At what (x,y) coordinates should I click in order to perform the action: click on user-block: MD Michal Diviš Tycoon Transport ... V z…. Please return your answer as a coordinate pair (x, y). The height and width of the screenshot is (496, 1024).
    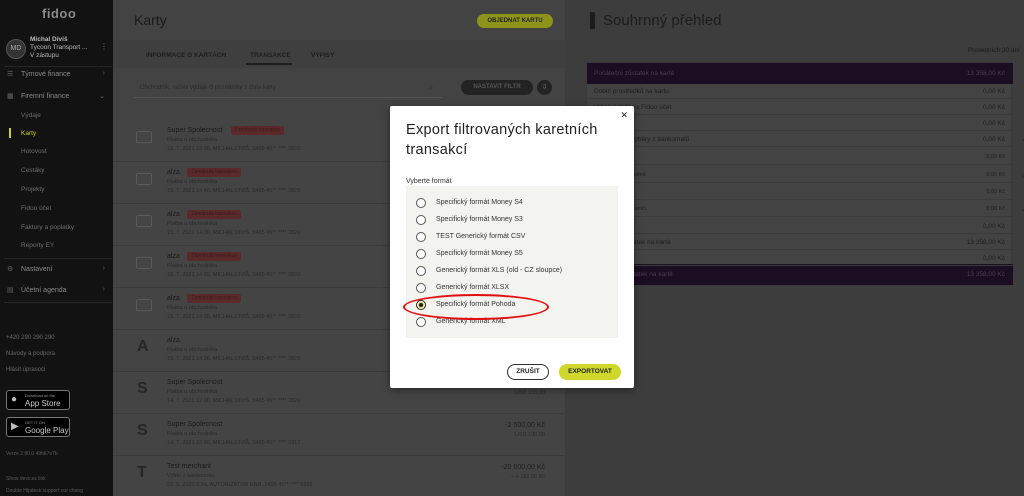
    Looking at the image, I should click on (58, 49).